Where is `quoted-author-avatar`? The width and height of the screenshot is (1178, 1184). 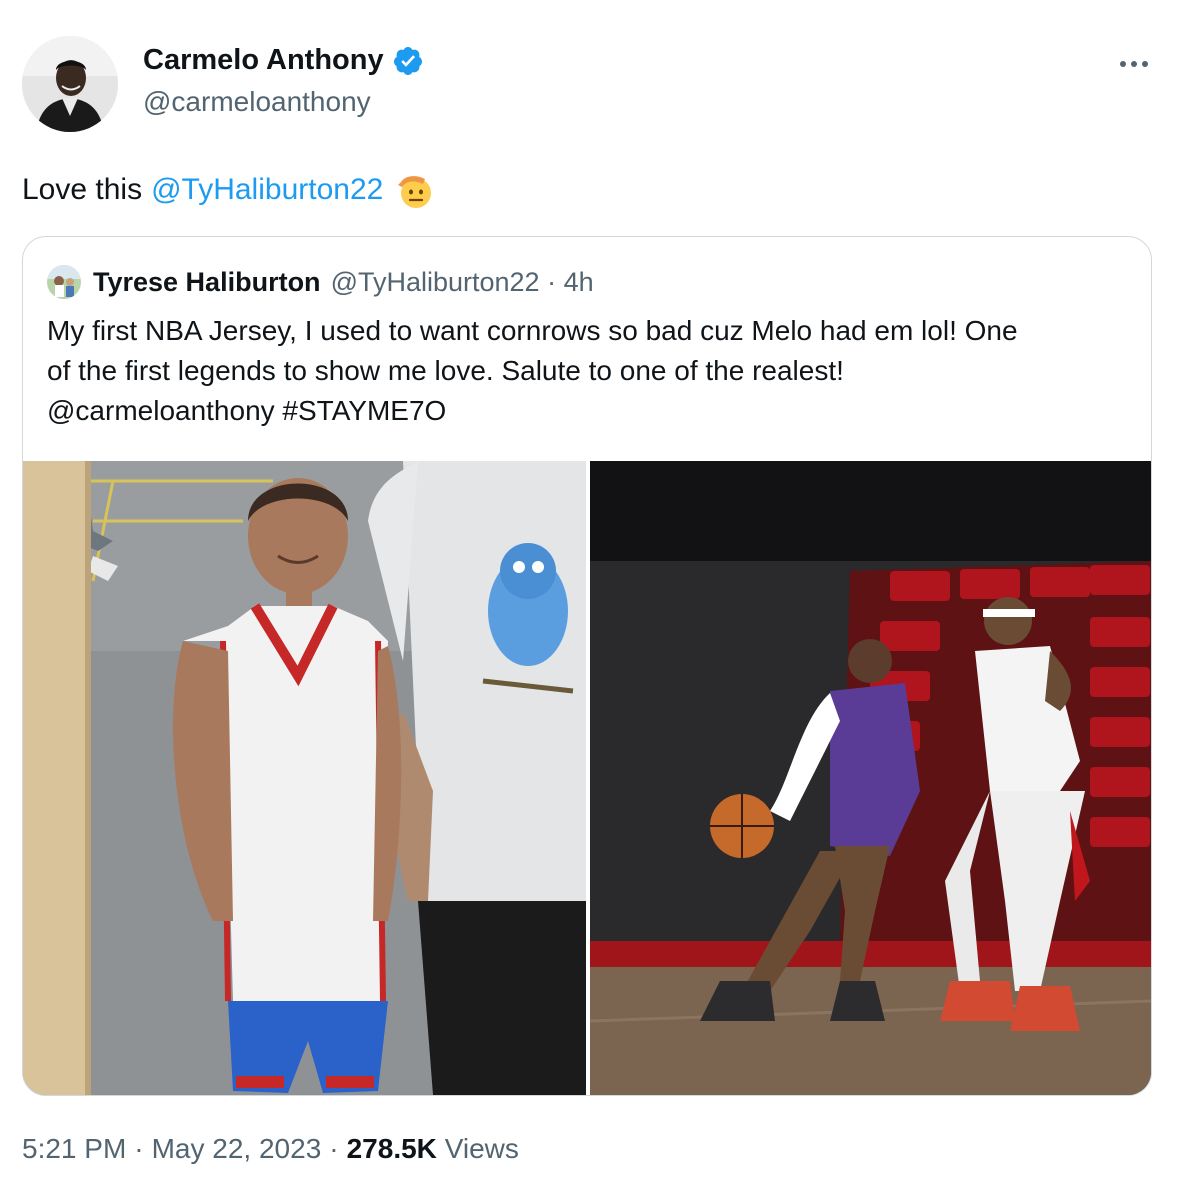
quoted-author-avatar is located at coordinates (64, 282).